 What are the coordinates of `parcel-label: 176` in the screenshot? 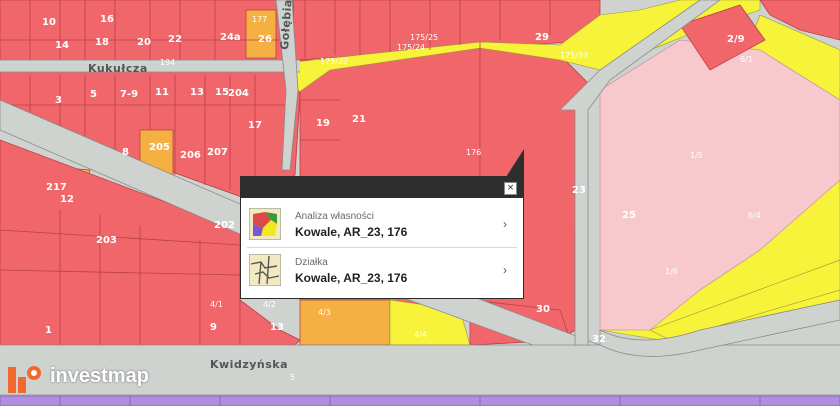 It's located at (473, 152).